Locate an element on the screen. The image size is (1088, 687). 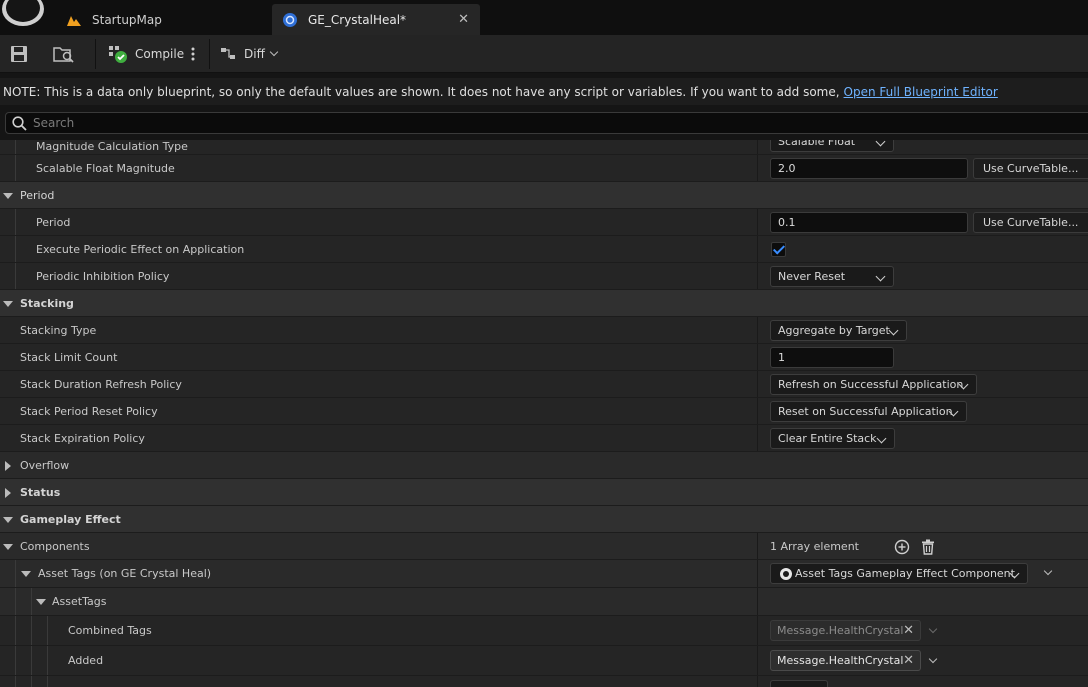
browse-button is located at coordinates (64, 54).